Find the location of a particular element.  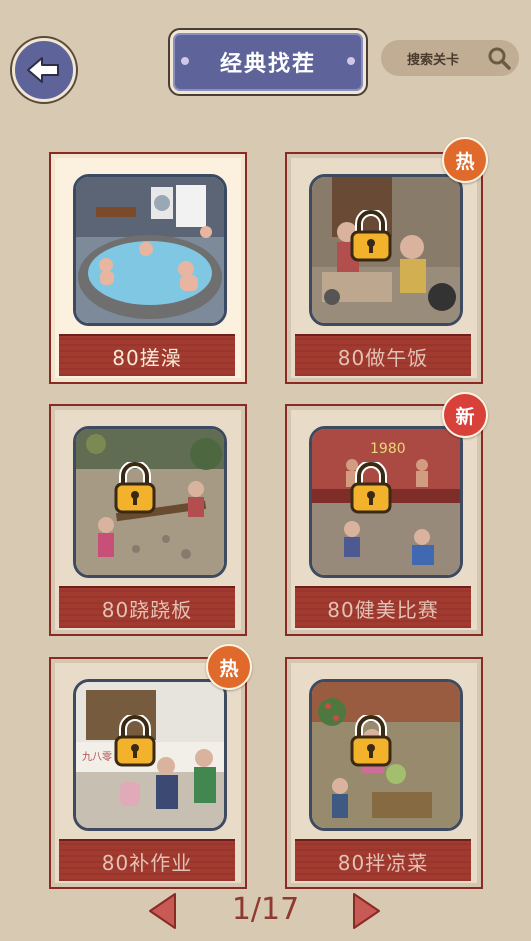

back-button is located at coordinates (44, 70).